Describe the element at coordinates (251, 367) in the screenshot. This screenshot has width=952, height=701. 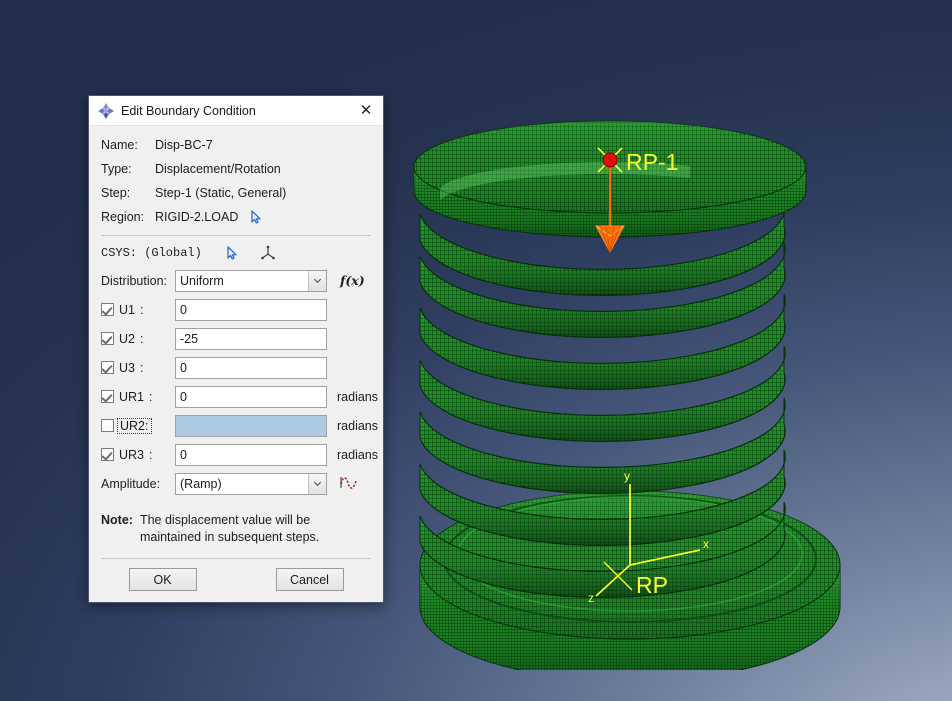
I see `input-u3` at that location.